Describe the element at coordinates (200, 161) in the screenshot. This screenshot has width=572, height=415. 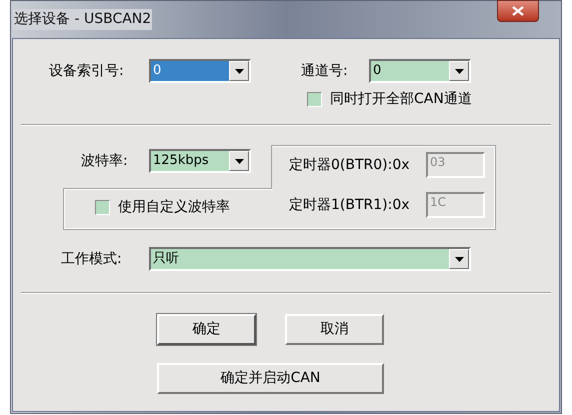
I see `dropdown: 125kbps` at that location.